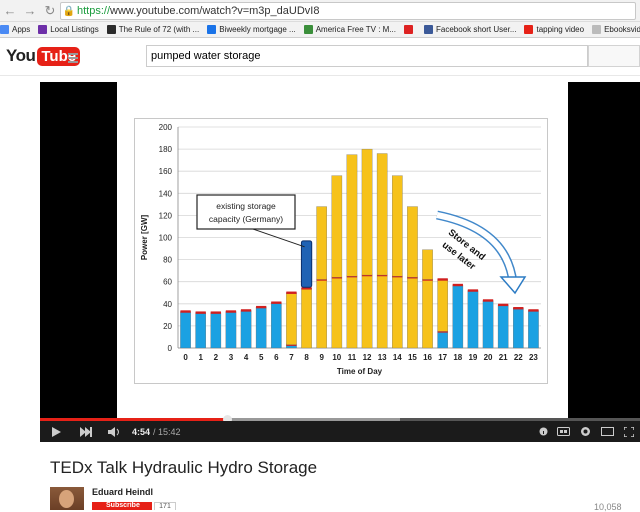 This screenshot has width=640, height=512. What do you see at coordinates (166, 193) in the screenshot?
I see `y-tick-label: 140` at bounding box center [166, 193].